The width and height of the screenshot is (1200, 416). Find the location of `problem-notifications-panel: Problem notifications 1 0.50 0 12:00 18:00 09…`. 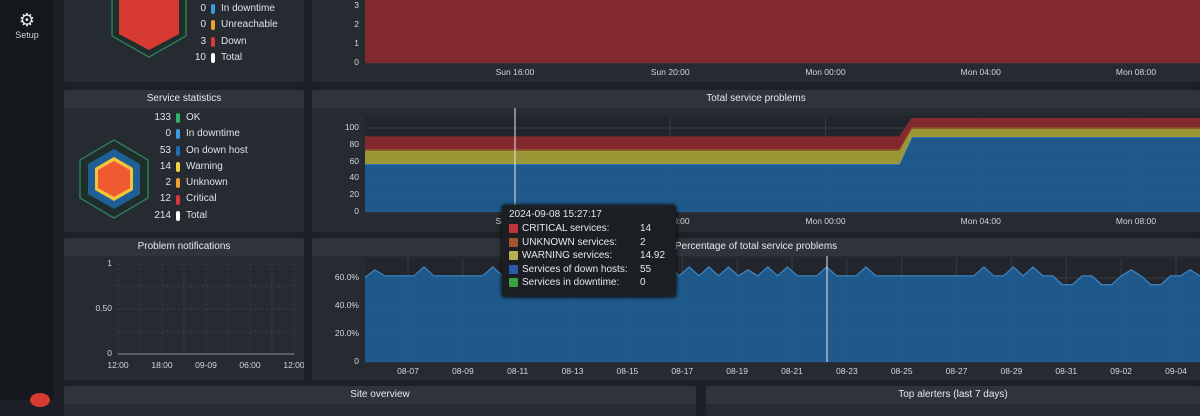

problem-notifications-panel: Problem notifications 1 0.50 0 12:00 18:00 09… is located at coordinates (184, 309).